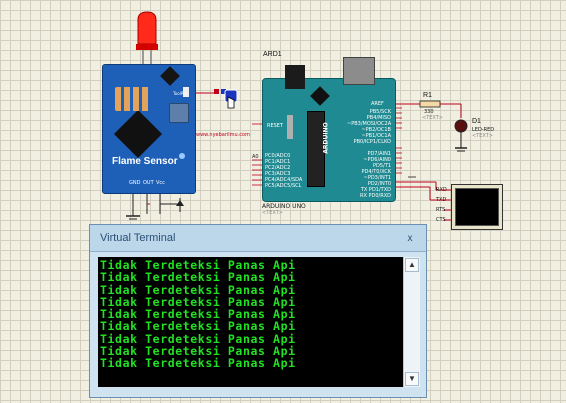 This screenshot has height=403, width=566. Describe the element at coordinates (258, 238) in the screenshot. I see `terminal-titlebar: Virtual Terminal x` at that location.